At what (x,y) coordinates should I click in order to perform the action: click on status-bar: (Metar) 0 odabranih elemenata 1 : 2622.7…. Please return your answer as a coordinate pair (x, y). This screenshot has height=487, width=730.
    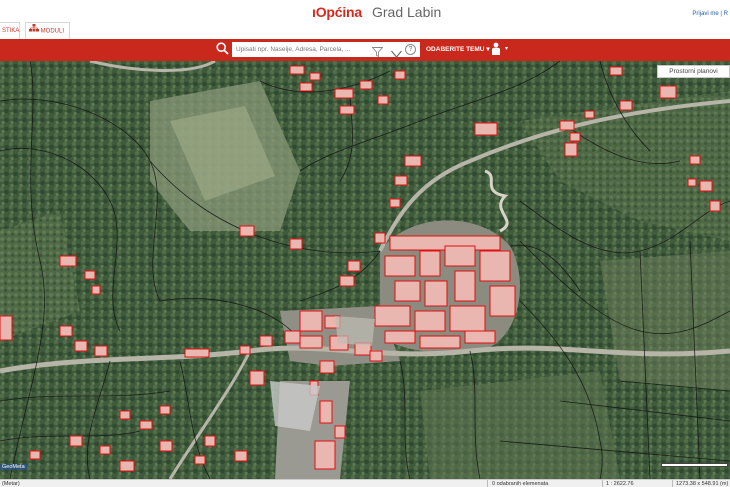
    Looking at the image, I should click on (365, 483).